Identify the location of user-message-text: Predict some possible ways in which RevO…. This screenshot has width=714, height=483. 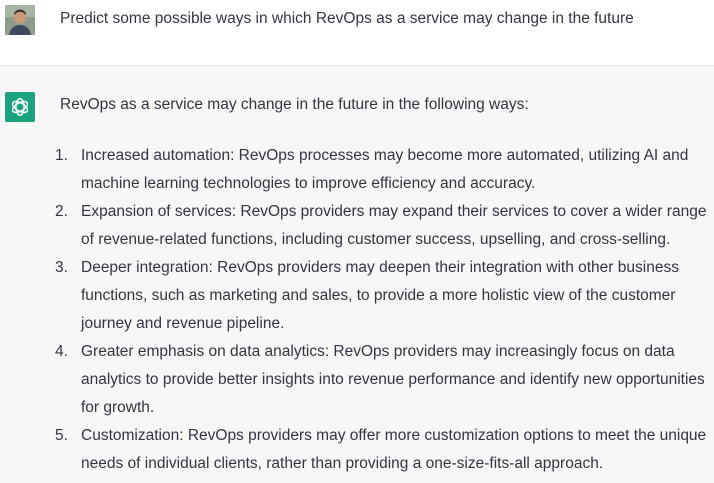
(347, 18).